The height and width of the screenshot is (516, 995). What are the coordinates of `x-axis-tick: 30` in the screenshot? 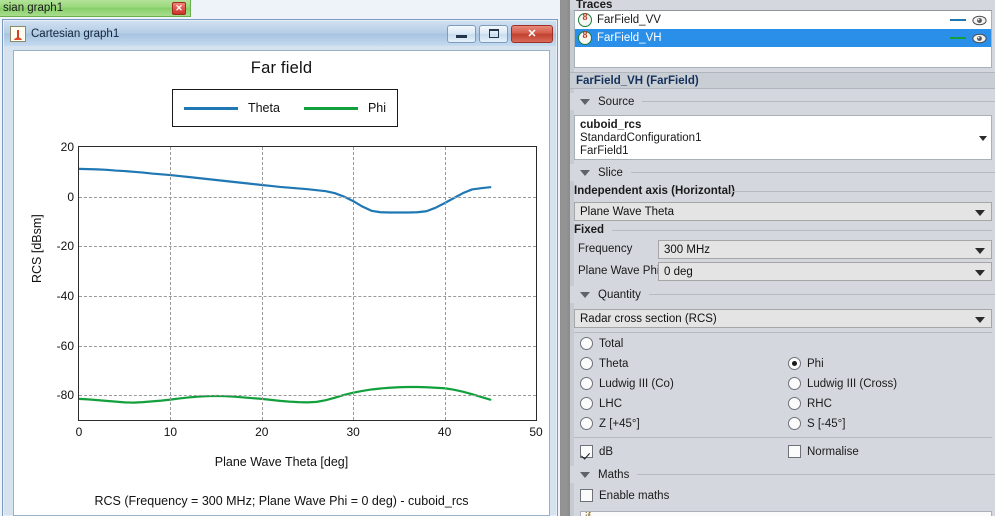 It's located at (353, 432).